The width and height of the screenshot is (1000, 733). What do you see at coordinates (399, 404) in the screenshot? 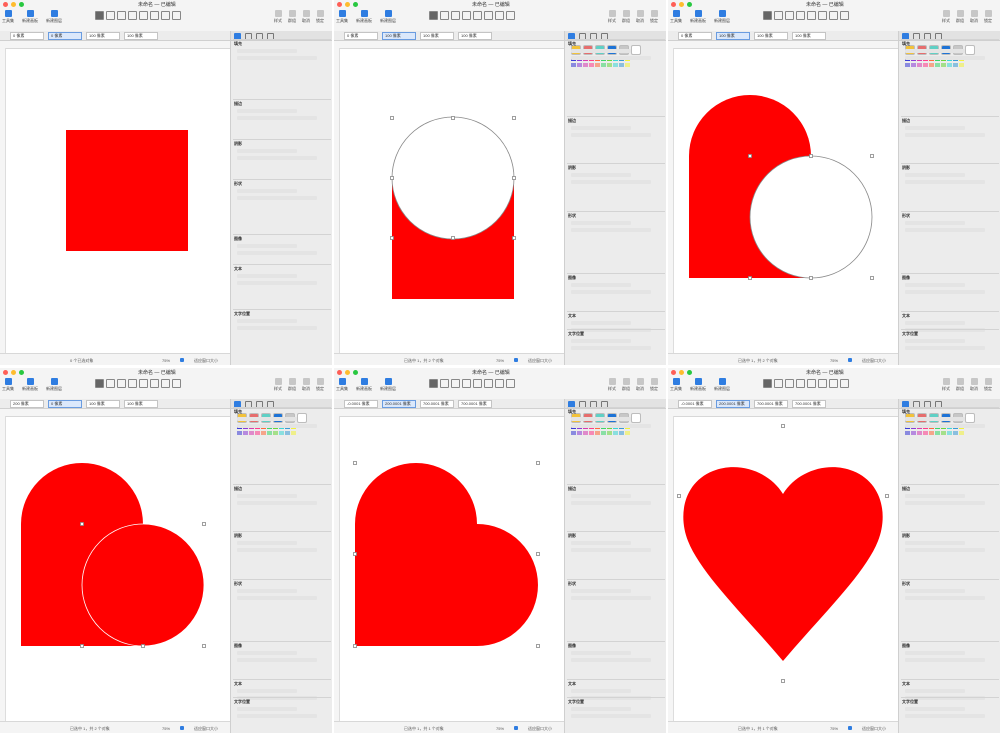
I see `y-field: 200.0001 像素` at bounding box center [399, 404].